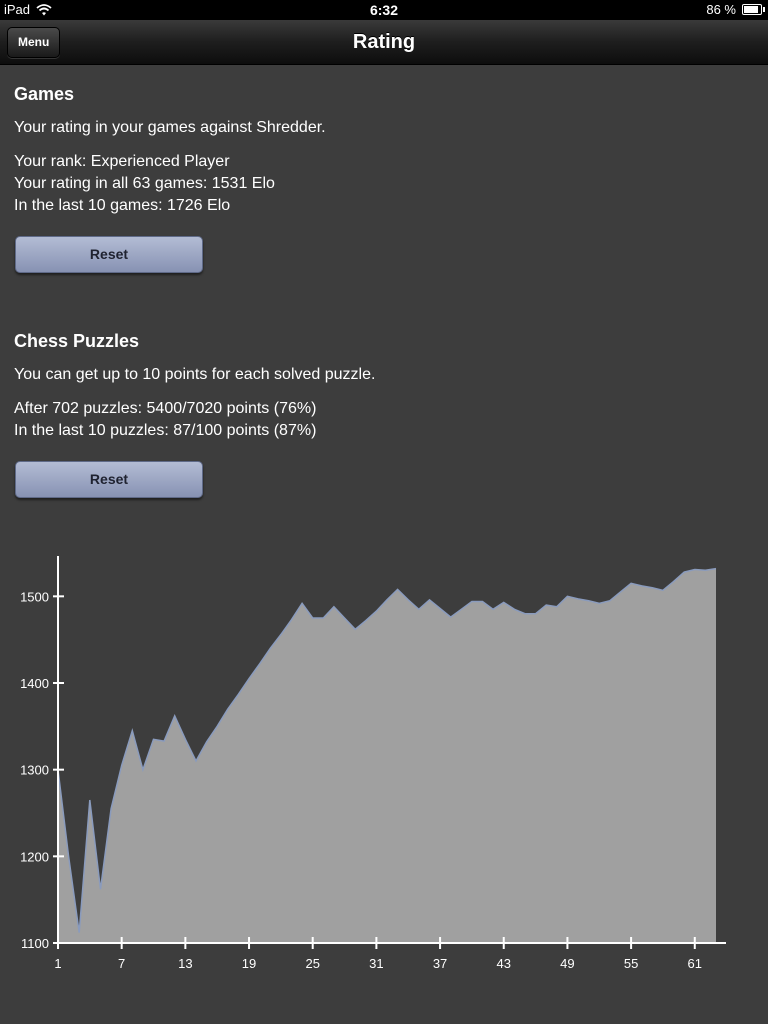 The height and width of the screenshot is (1024, 768). I want to click on menu-button: Menu, so click(34, 42).